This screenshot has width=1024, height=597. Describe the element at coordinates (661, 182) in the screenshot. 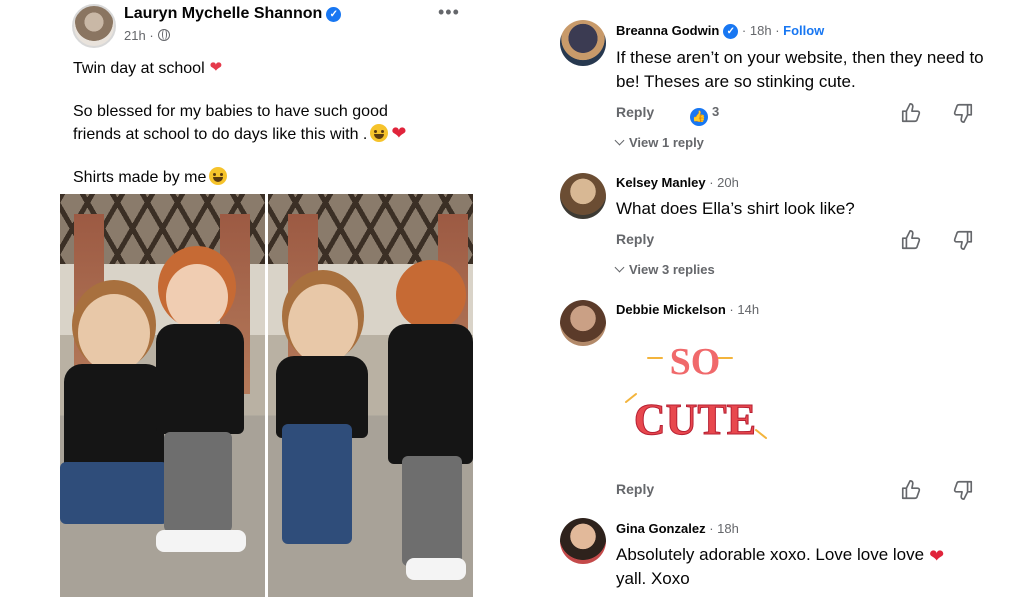

I see `comment-author: Kelsey Manley` at that location.